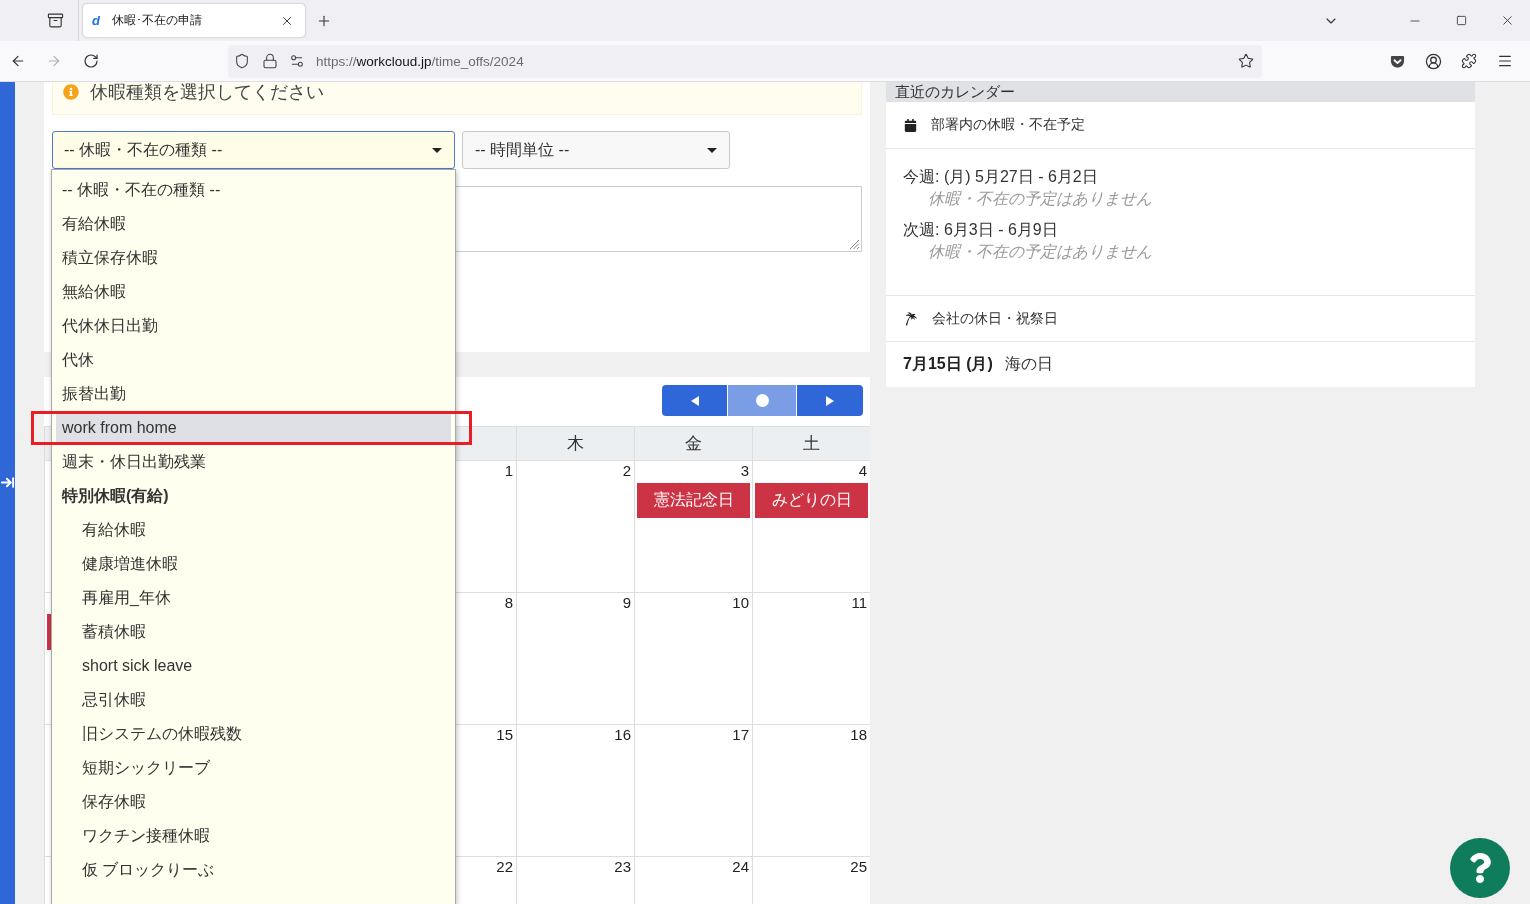  What do you see at coordinates (745, 471) in the screenshot?
I see `day-number: 3` at bounding box center [745, 471].